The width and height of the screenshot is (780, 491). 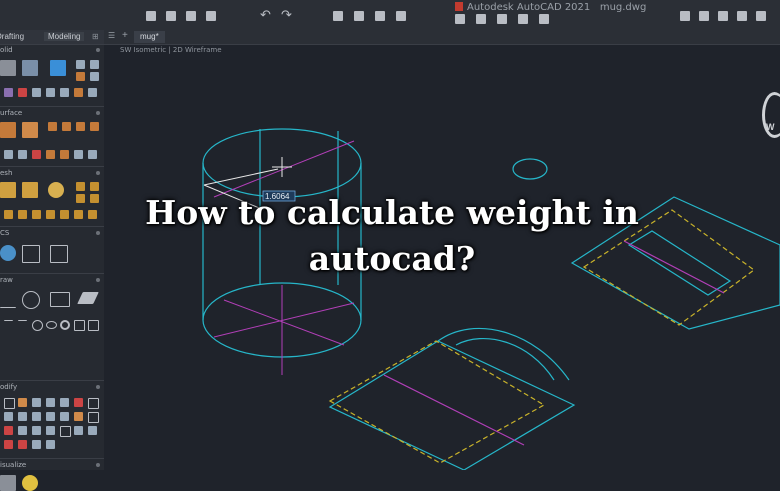 I want to click on chamfer-icon, so click(x=8, y=416).